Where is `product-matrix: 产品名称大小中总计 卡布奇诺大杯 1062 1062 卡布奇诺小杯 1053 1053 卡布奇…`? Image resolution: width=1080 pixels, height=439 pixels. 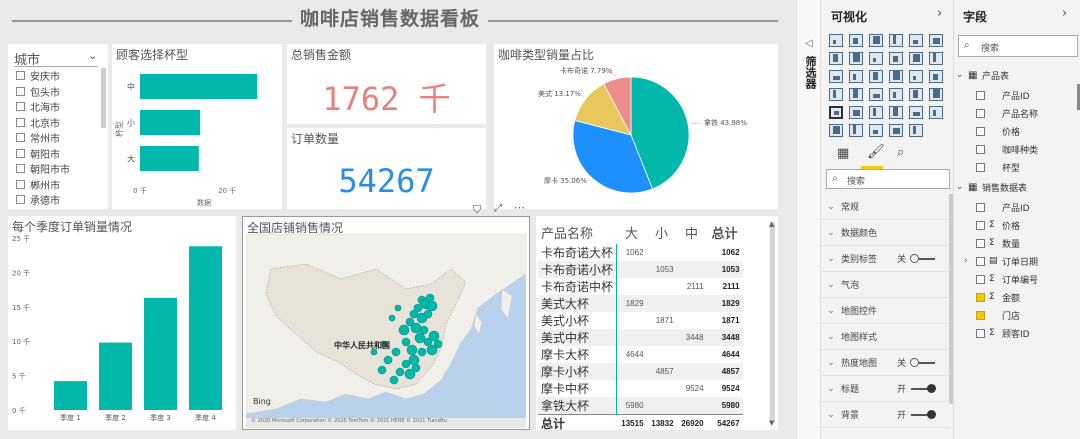 product-matrix: 产品名称大小中总计 卡布奇诺大杯 1062 1062 卡布奇诺小杯 1053 1053 卡布奇… is located at coordinates (657, 324).